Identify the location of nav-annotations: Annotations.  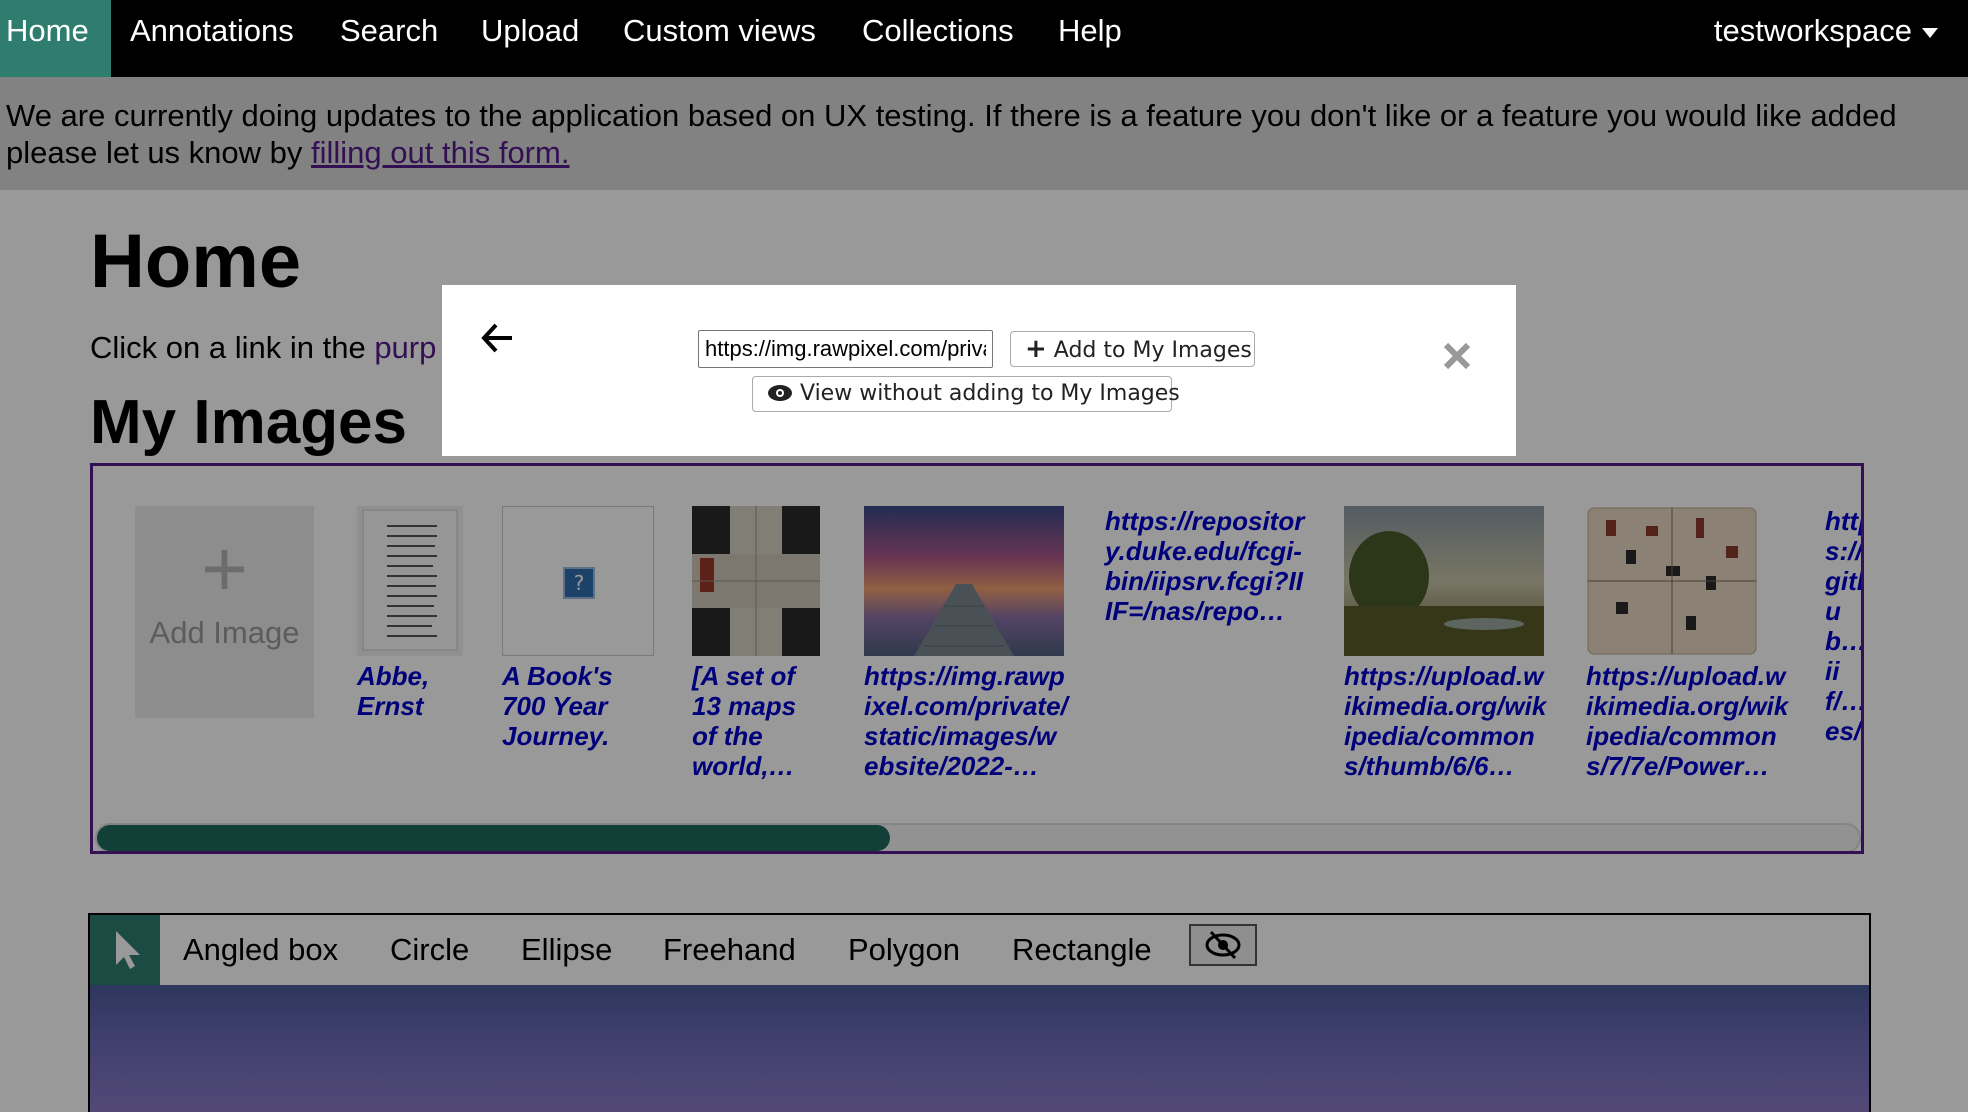
(212, 31).